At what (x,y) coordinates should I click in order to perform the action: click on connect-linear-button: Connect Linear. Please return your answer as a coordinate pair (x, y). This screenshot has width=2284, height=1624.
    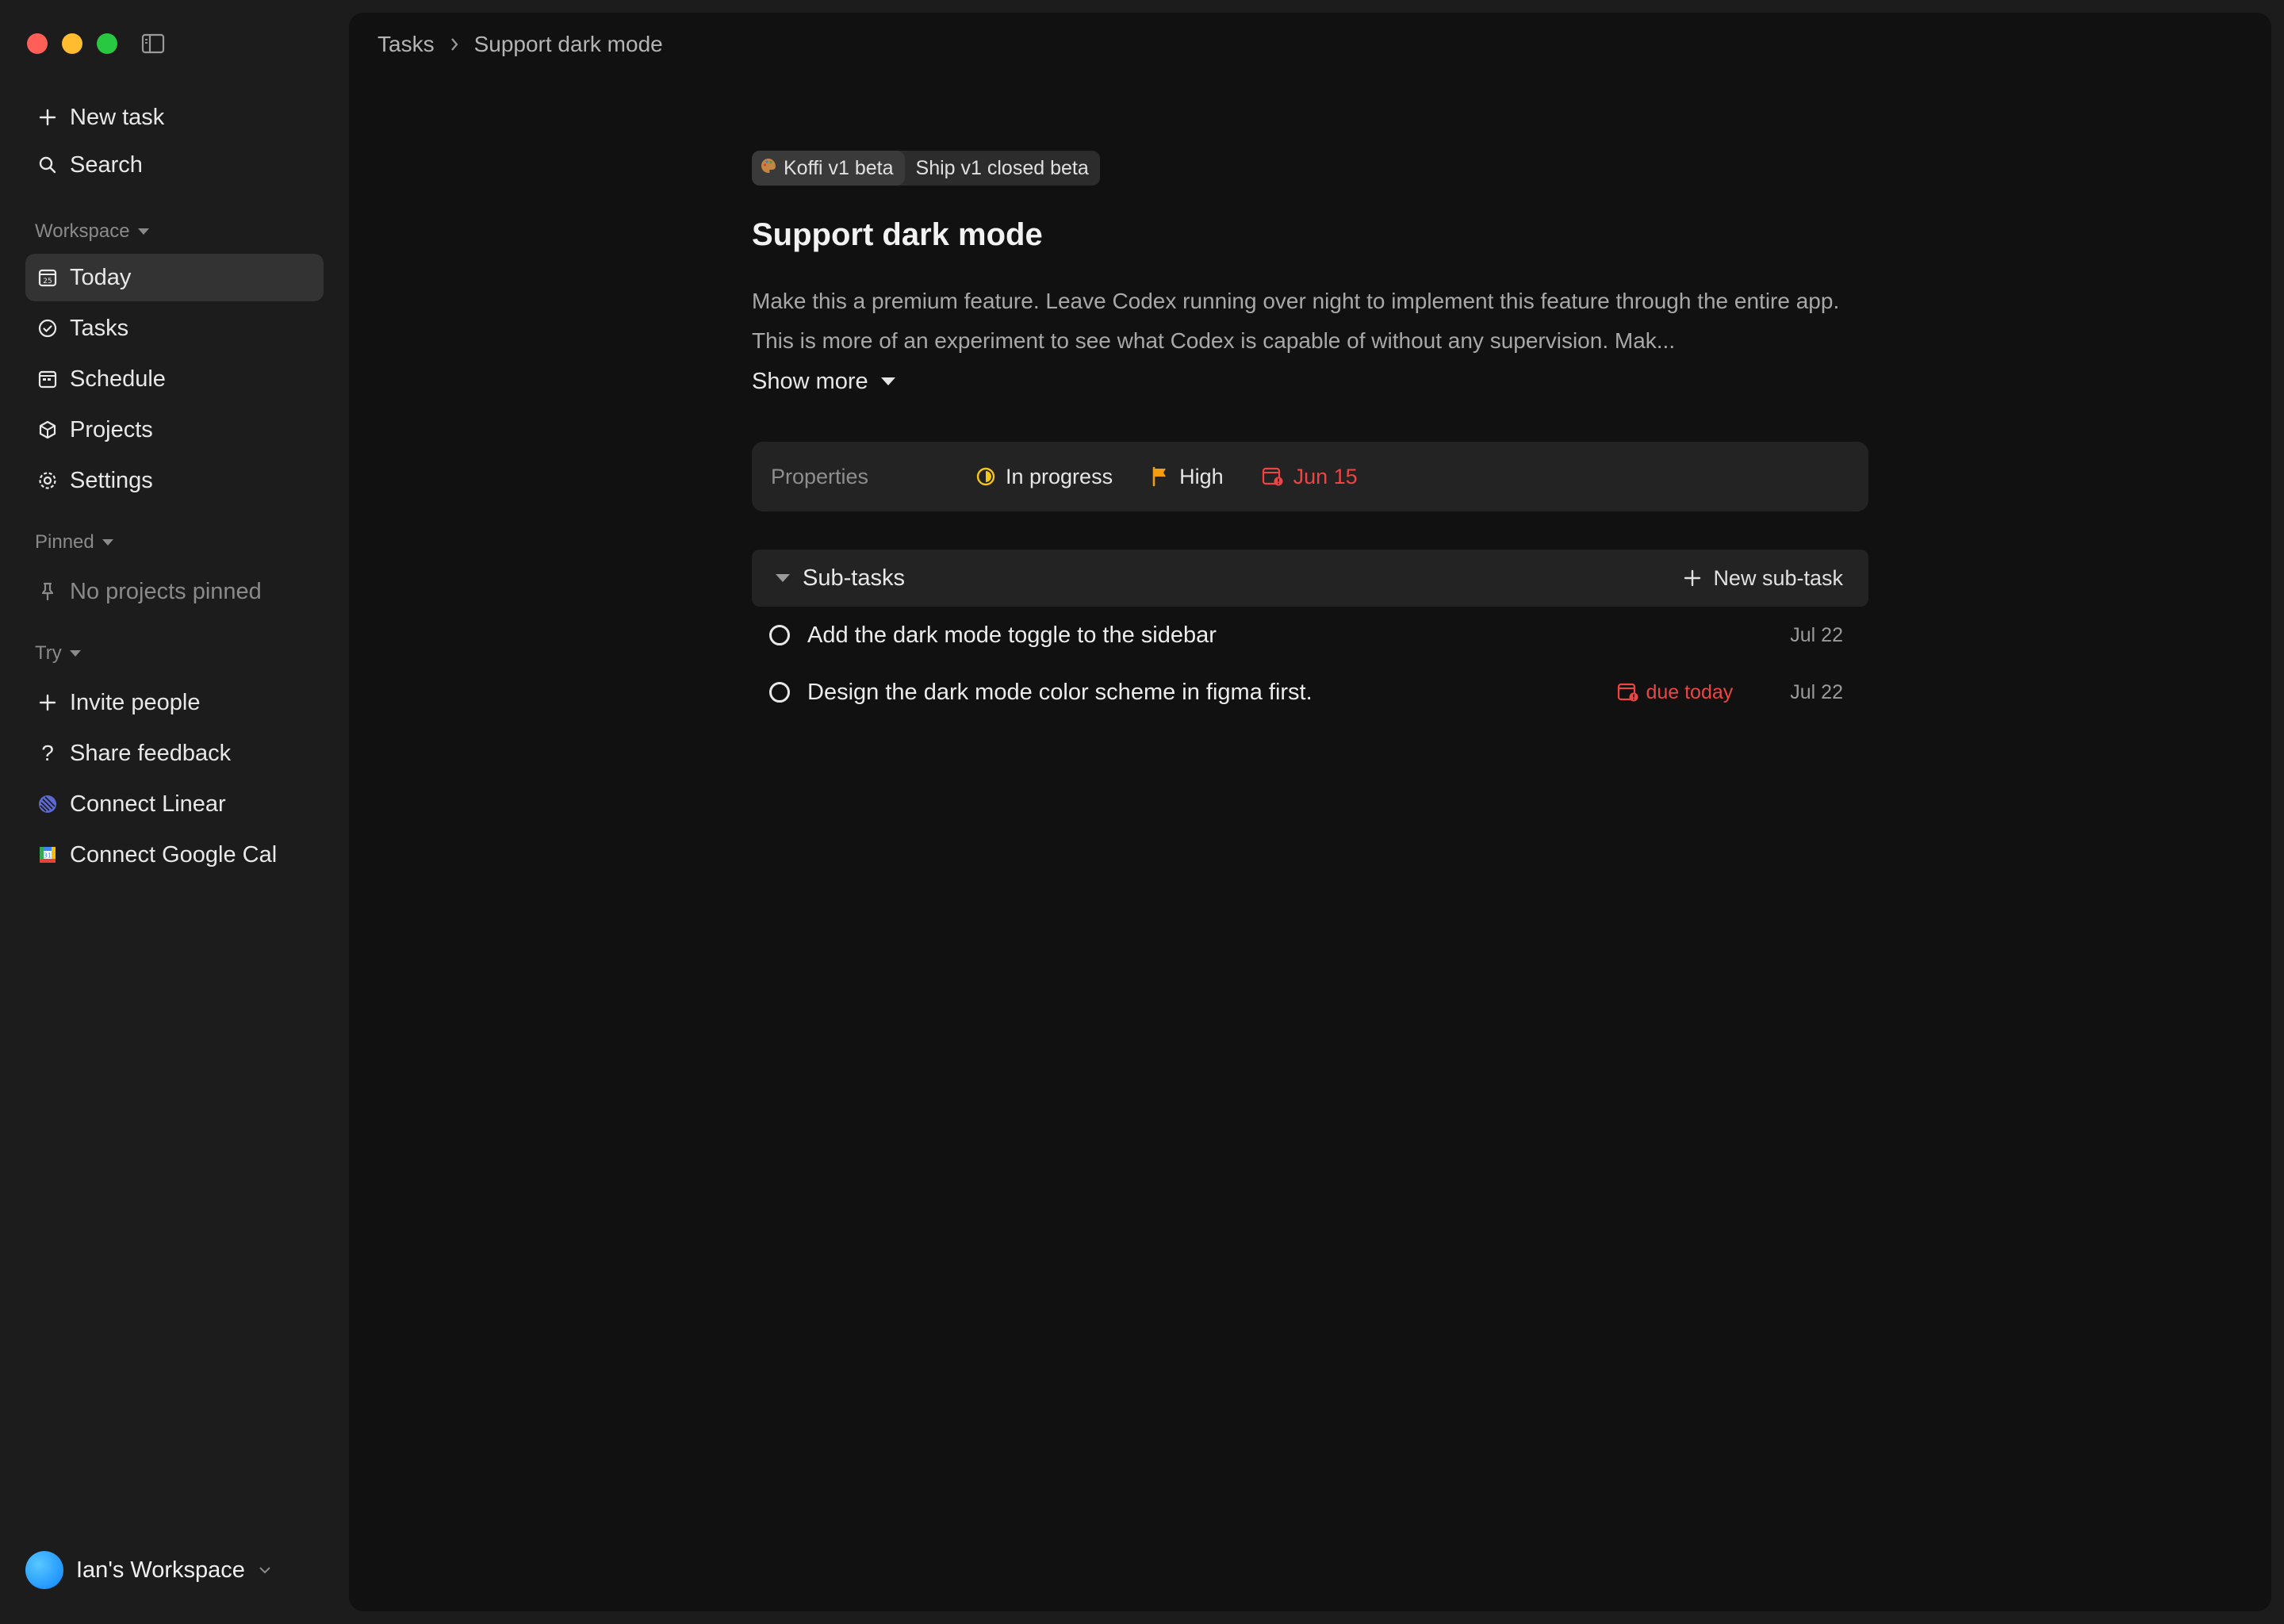
    Looking at the image, I should click on (174, 804).